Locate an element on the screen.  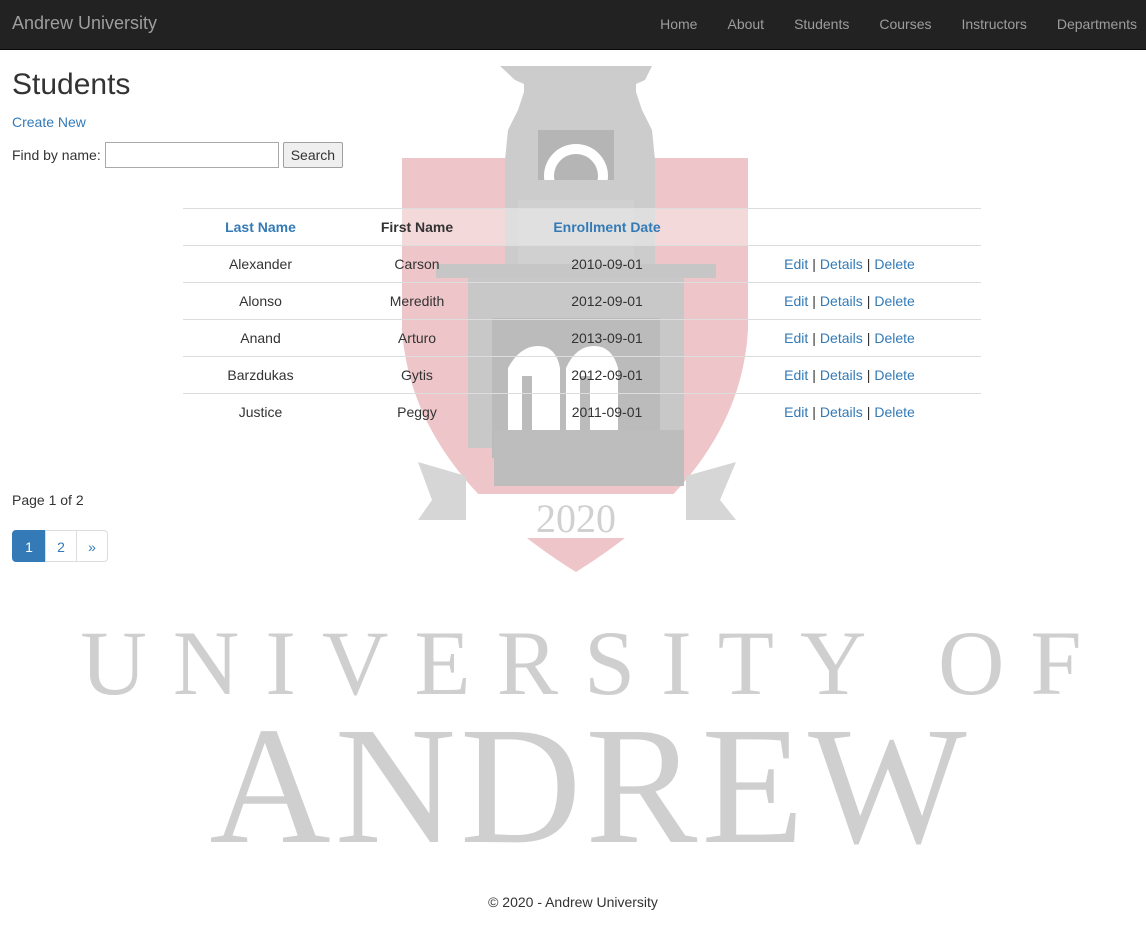
cell-enrollment-date: 2010-09-01 is located at coordinates (607, 264).